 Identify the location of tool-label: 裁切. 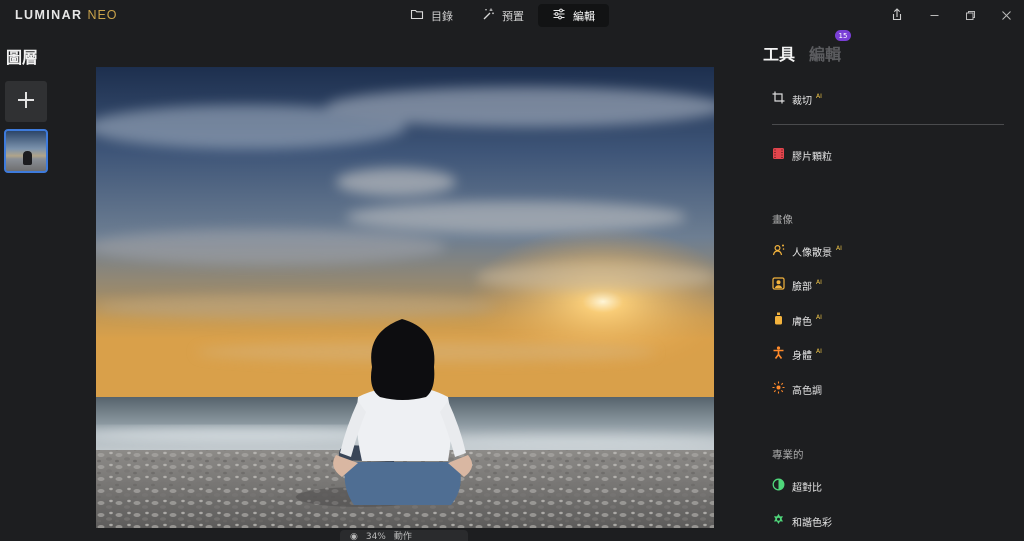
(802, 101).